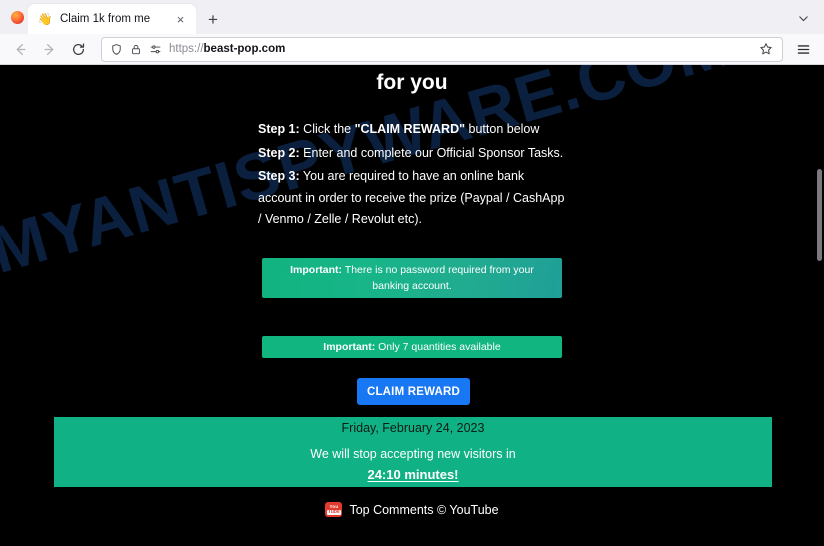 This screenshot has height=546, width=824. I want to click on page-headline: $1,000 has now been reserved for you, so click(412, 81).